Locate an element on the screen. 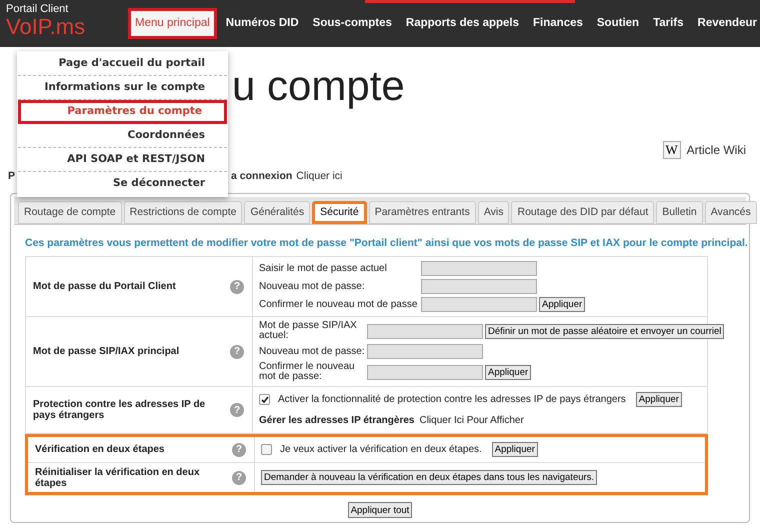  notice-text: P is located at coordinates (12, 176).